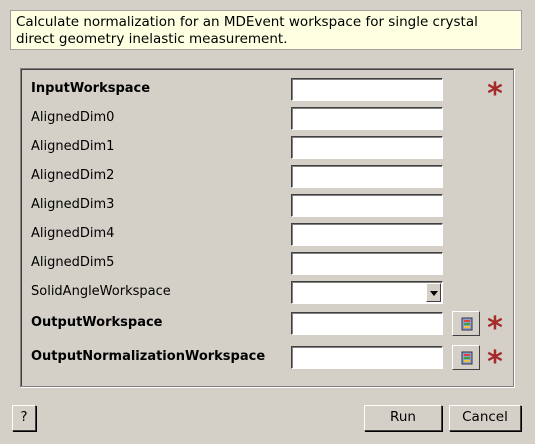 This screenshot has height=444, width=535. What do you see at coordinates (24, 418) in the screenshot?
I see `help-button: ?` at bounding box center [24, 418].